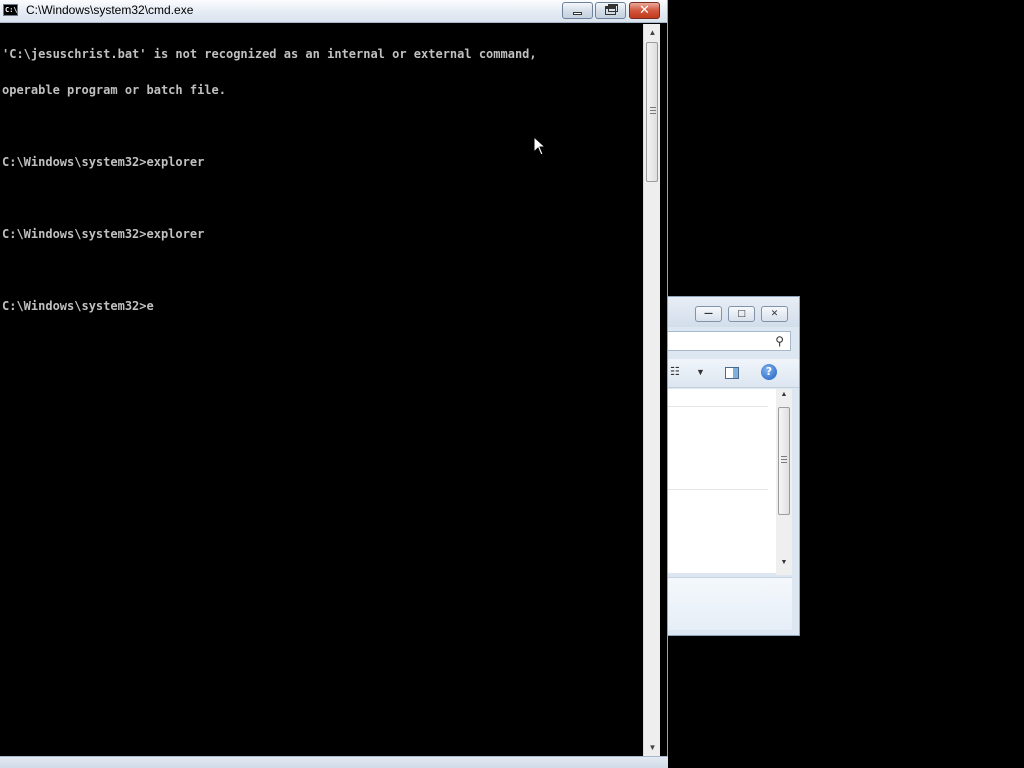 The width and height of the screenshot is (1024, 768). Describe the element at coordinates (730, 603) in the screenshot. I see `explorer-details-pane` at that location.